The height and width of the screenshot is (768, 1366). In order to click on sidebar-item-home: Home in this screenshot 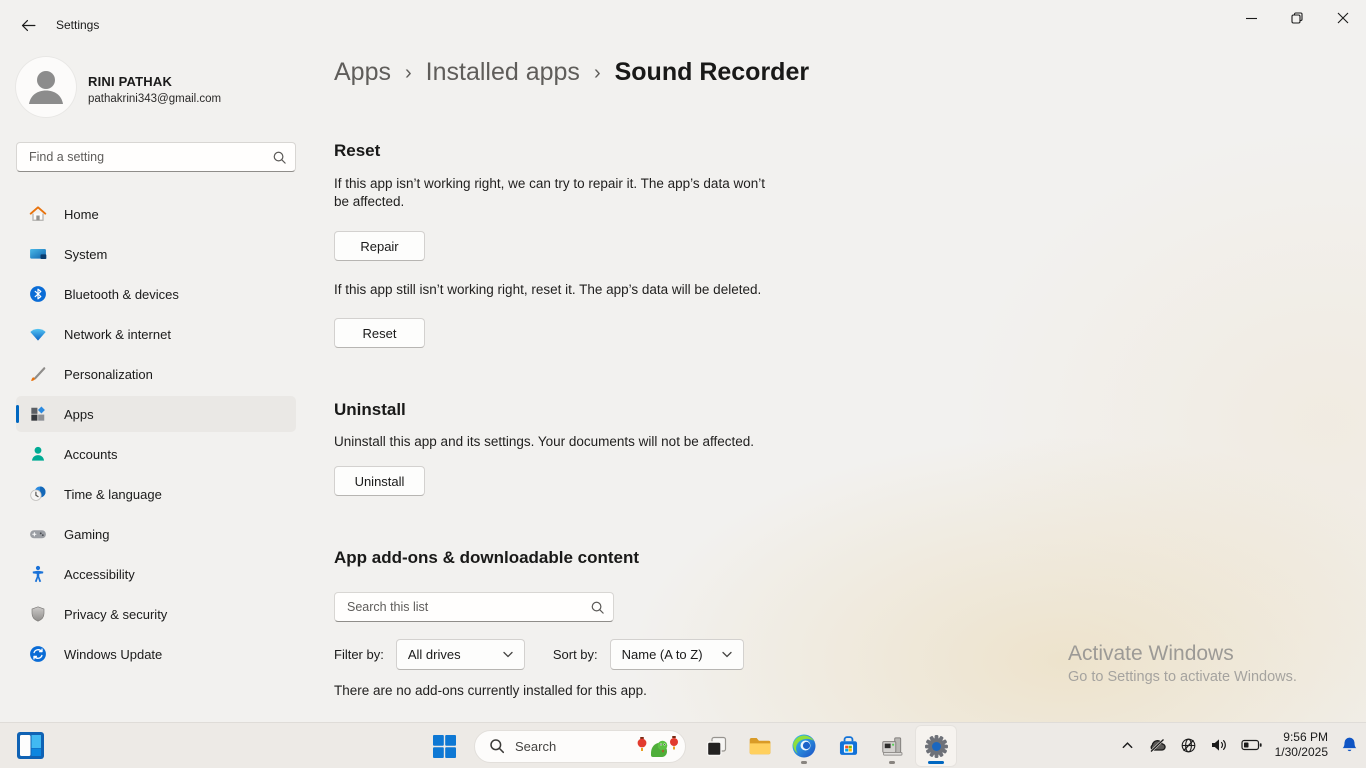, I will do `click(156, 214)`.